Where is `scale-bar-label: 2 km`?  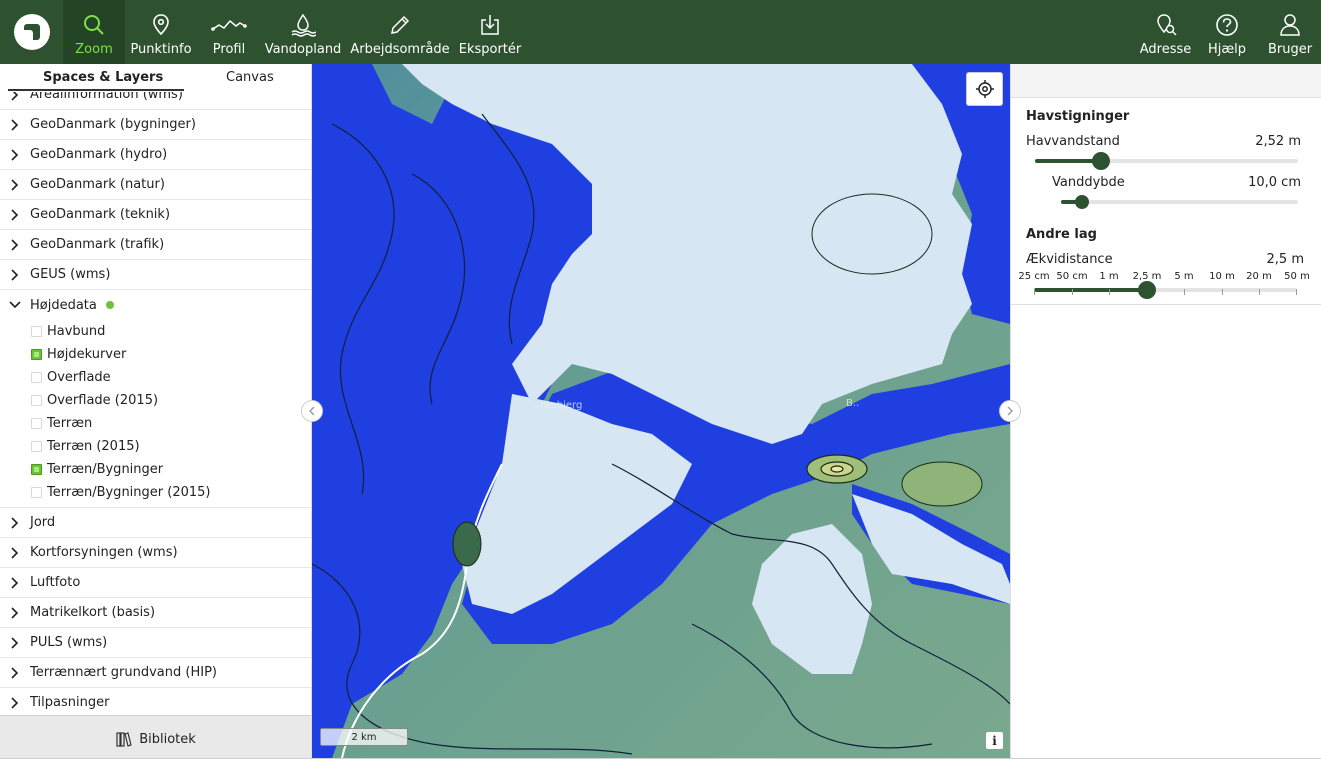
scale-bar-label: 2 km is located at coordinates (364, 737).